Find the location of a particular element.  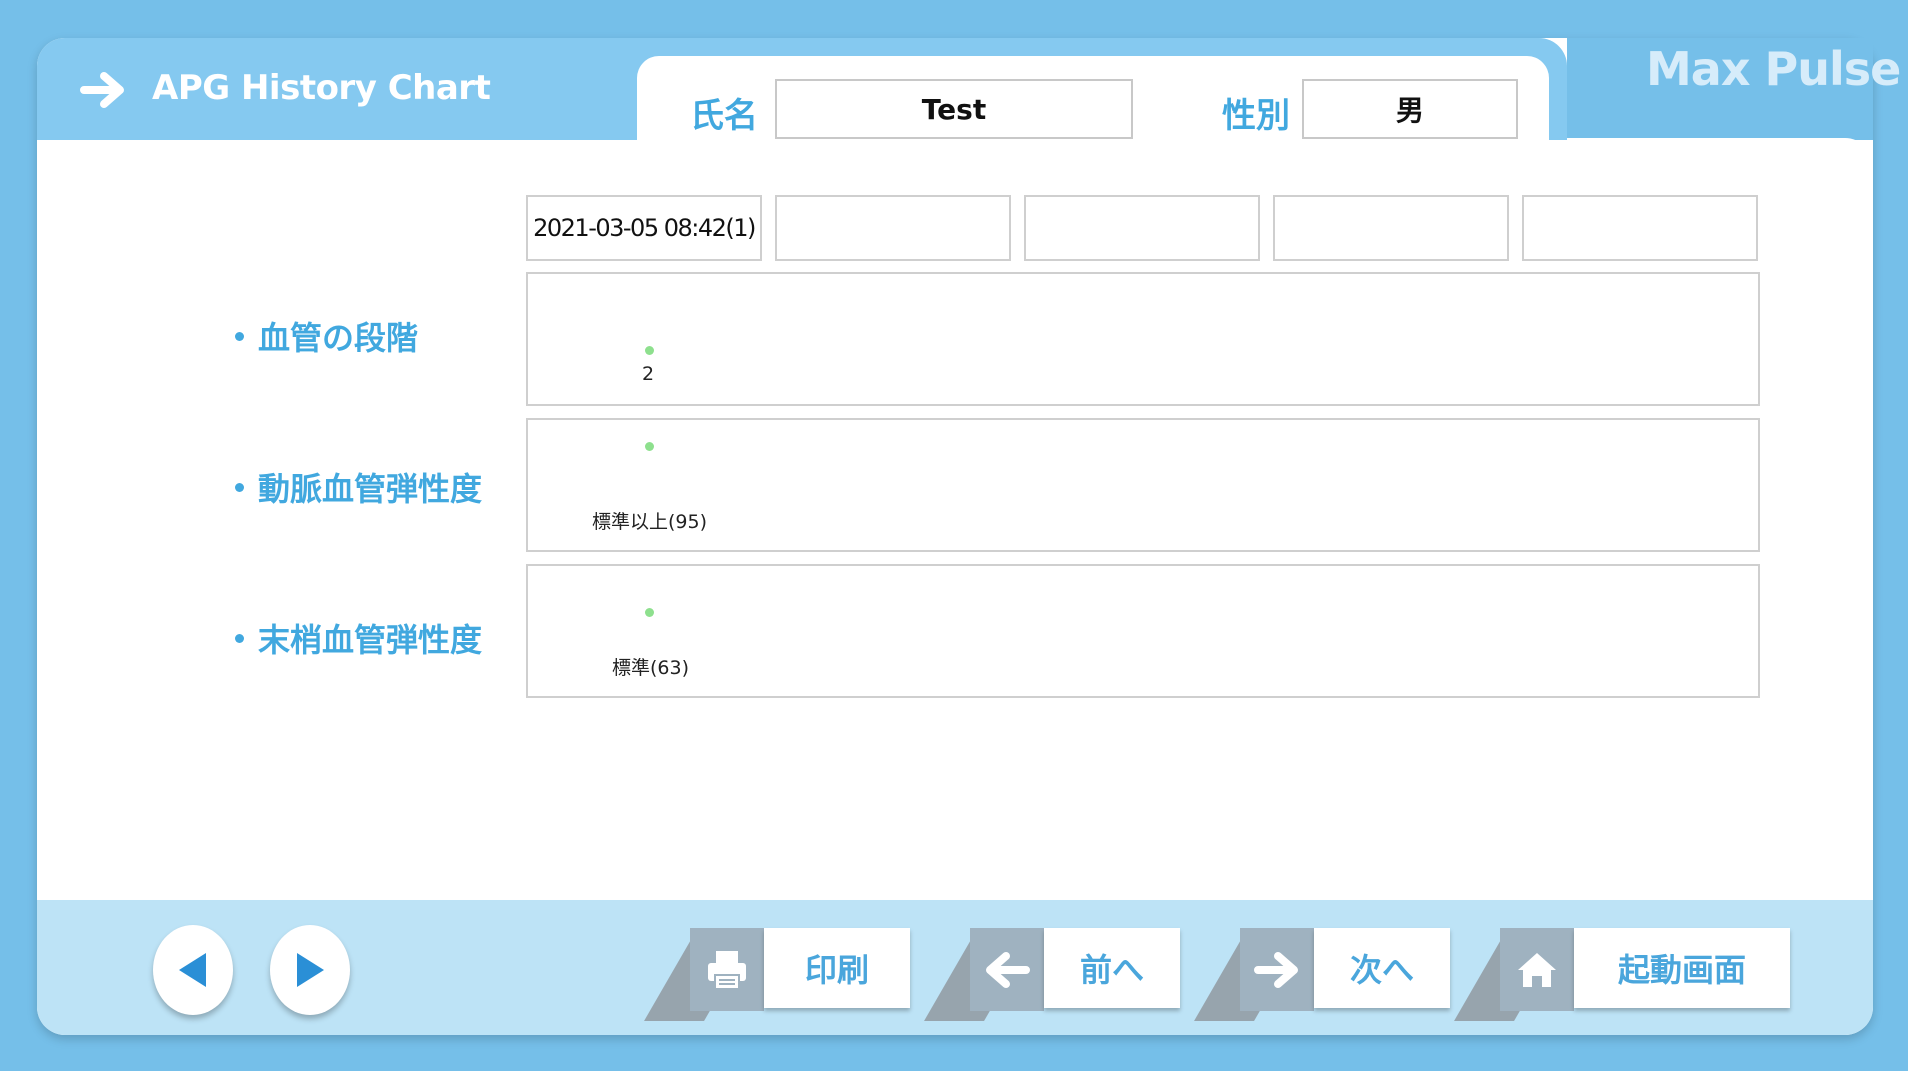

home-button: 起動画面 is located at coordinates (1622, 974).